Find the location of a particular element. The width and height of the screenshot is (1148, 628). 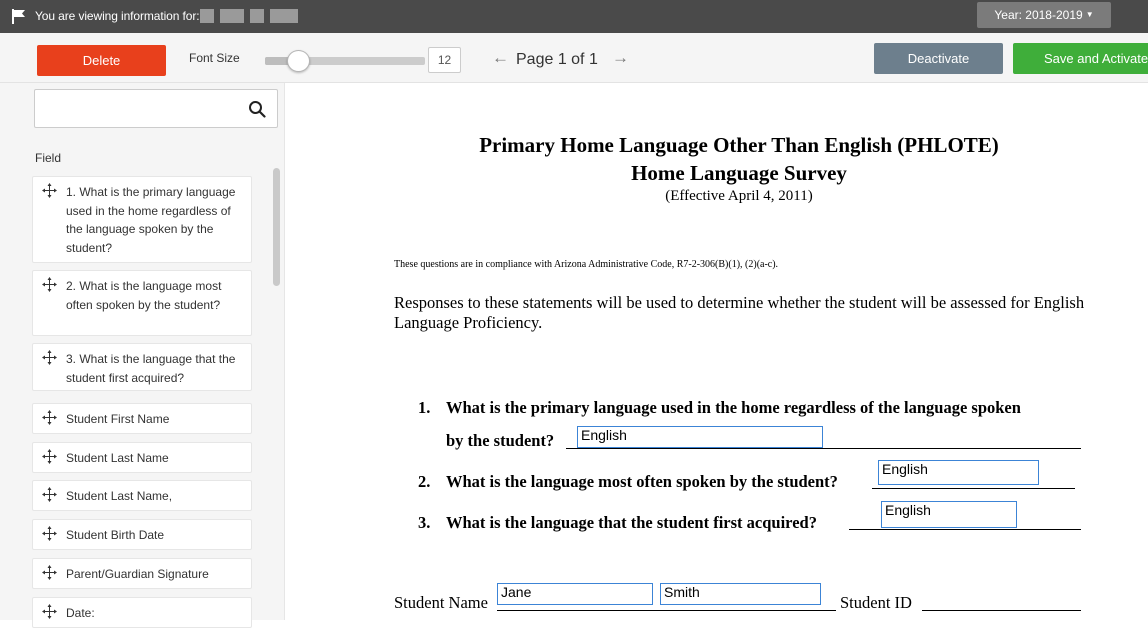

question-number: 3. is located at coordinates (424, 522).